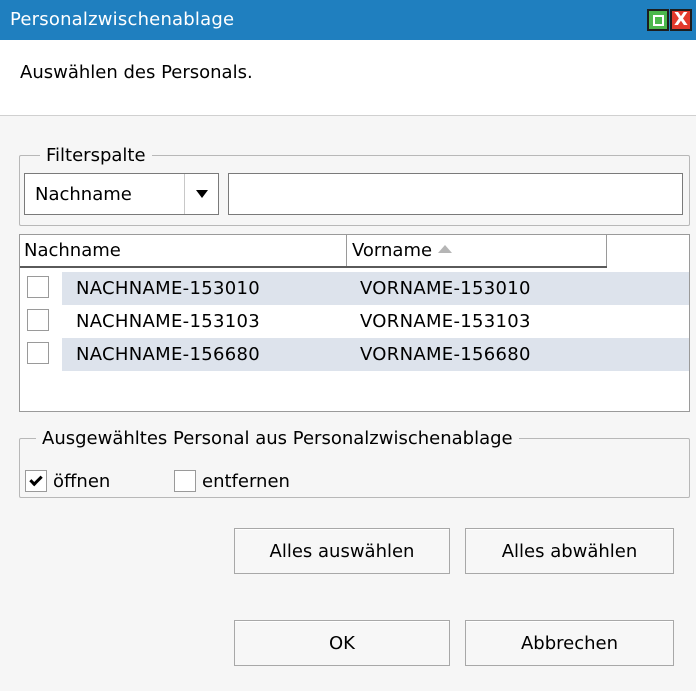 The height and width of the screenshot is (691, 696). What do you see at coordinates (354, 354) in the screenshot?
I see `table-row: NACHNAME-156680 VORNAME-156680` at bounding box center [354, 354].